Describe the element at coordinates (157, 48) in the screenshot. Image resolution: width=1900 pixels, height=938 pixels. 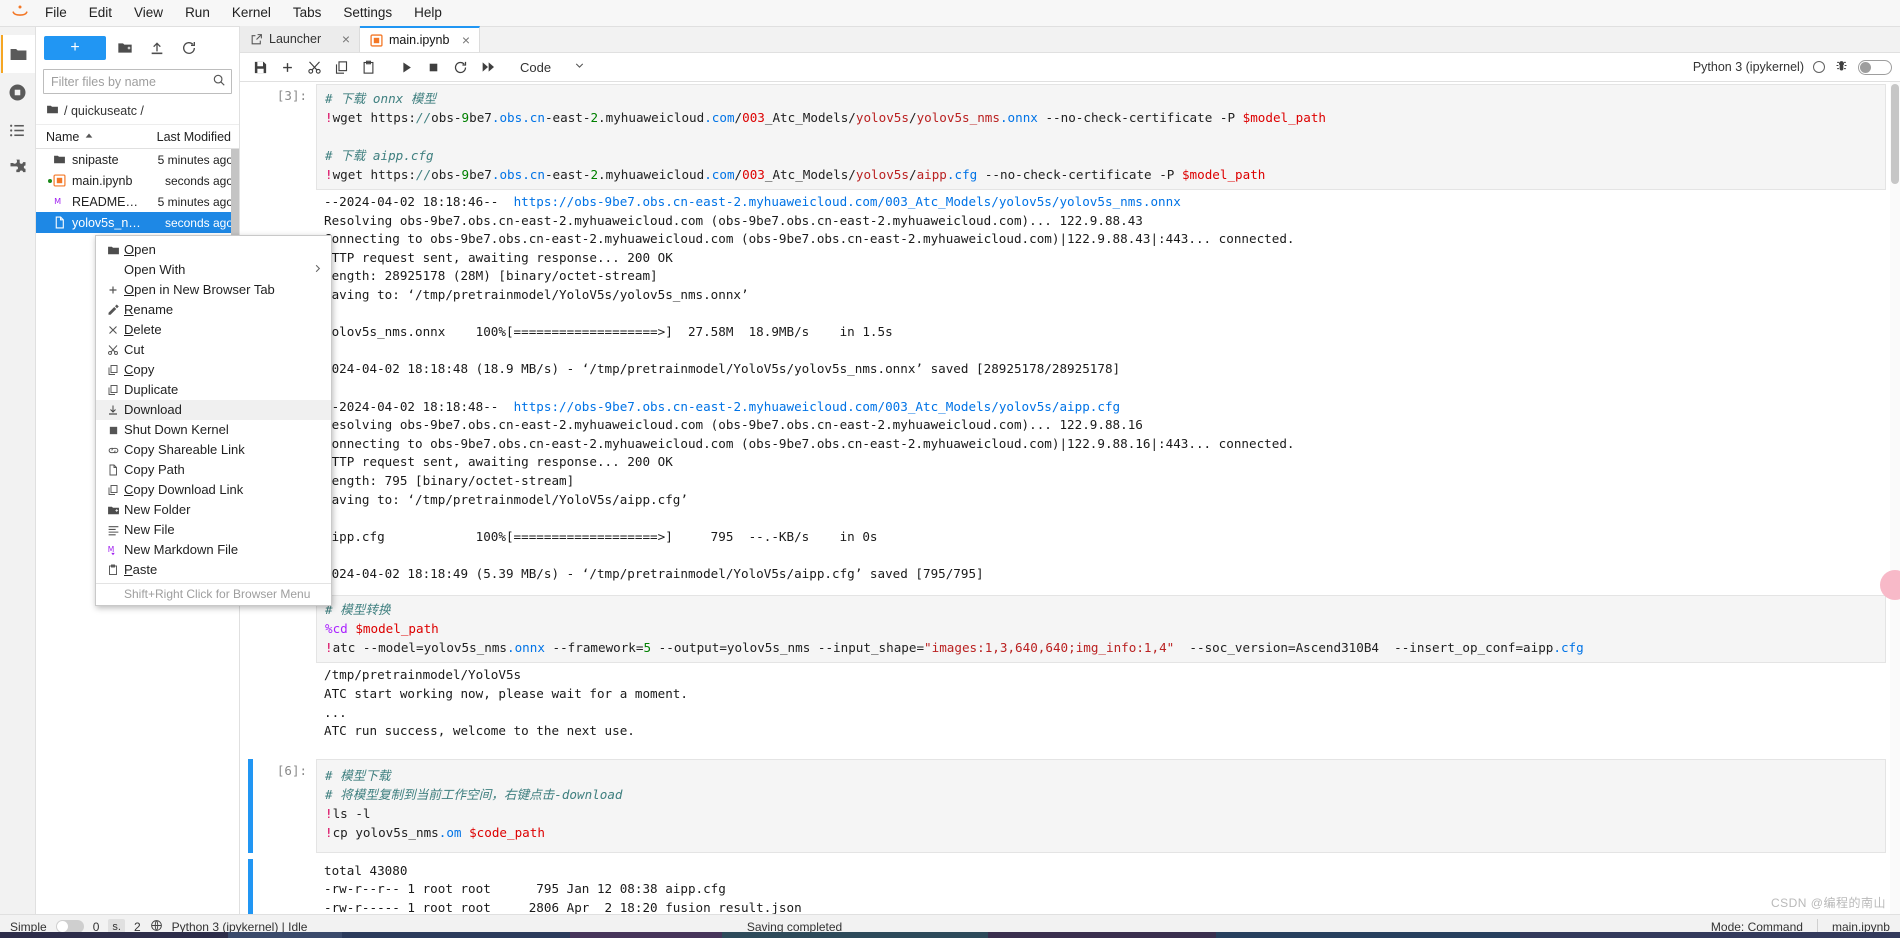
I see `upload-icon` at that location.